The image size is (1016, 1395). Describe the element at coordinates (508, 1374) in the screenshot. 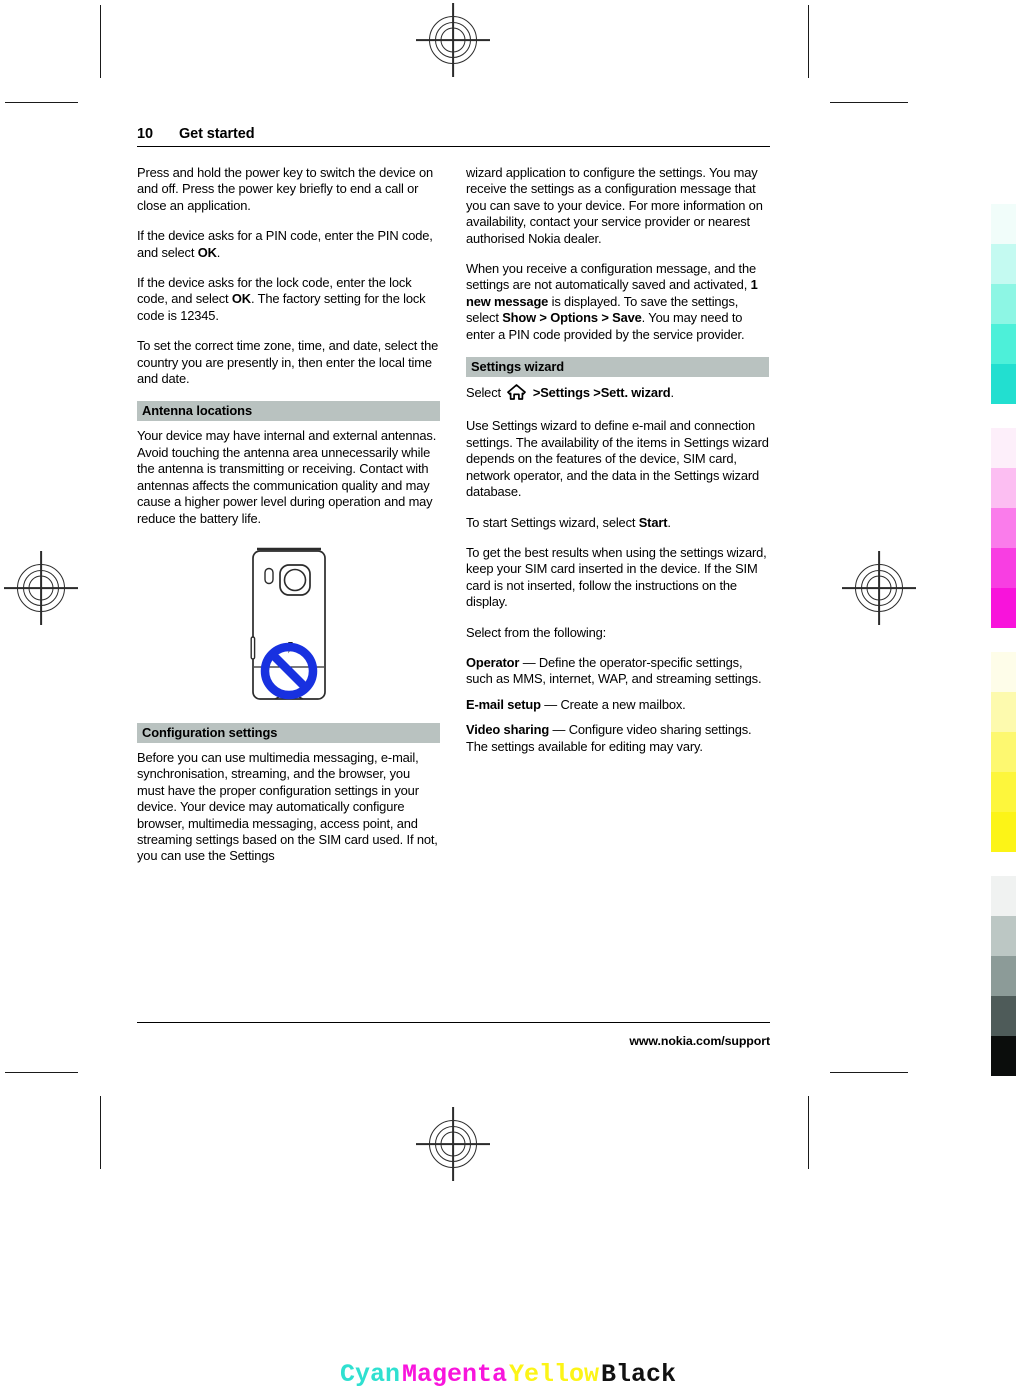

I see `cmyk-print-legend: CyanMagentaYellowBlack` at that location.